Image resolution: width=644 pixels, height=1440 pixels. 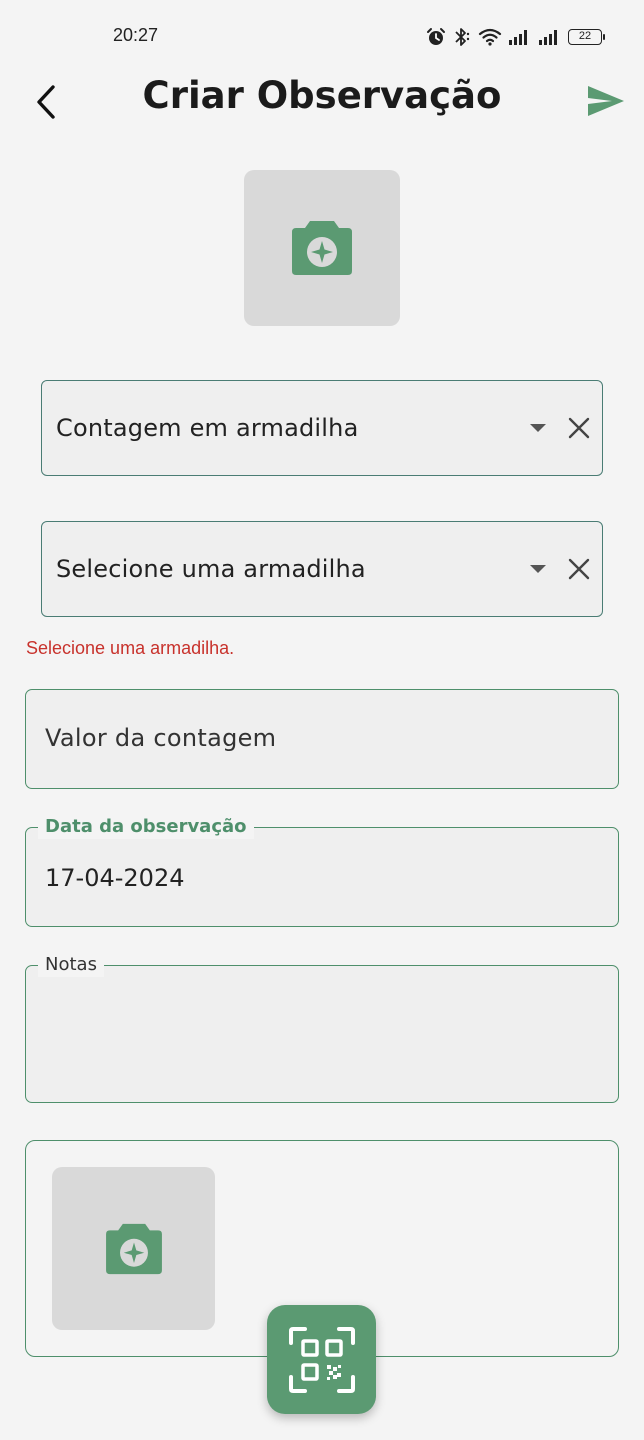 What do you see at coordinates (322, 95) in the screenshot?
I see `page-title: Criar Observação` at bounding box center [322, 95].